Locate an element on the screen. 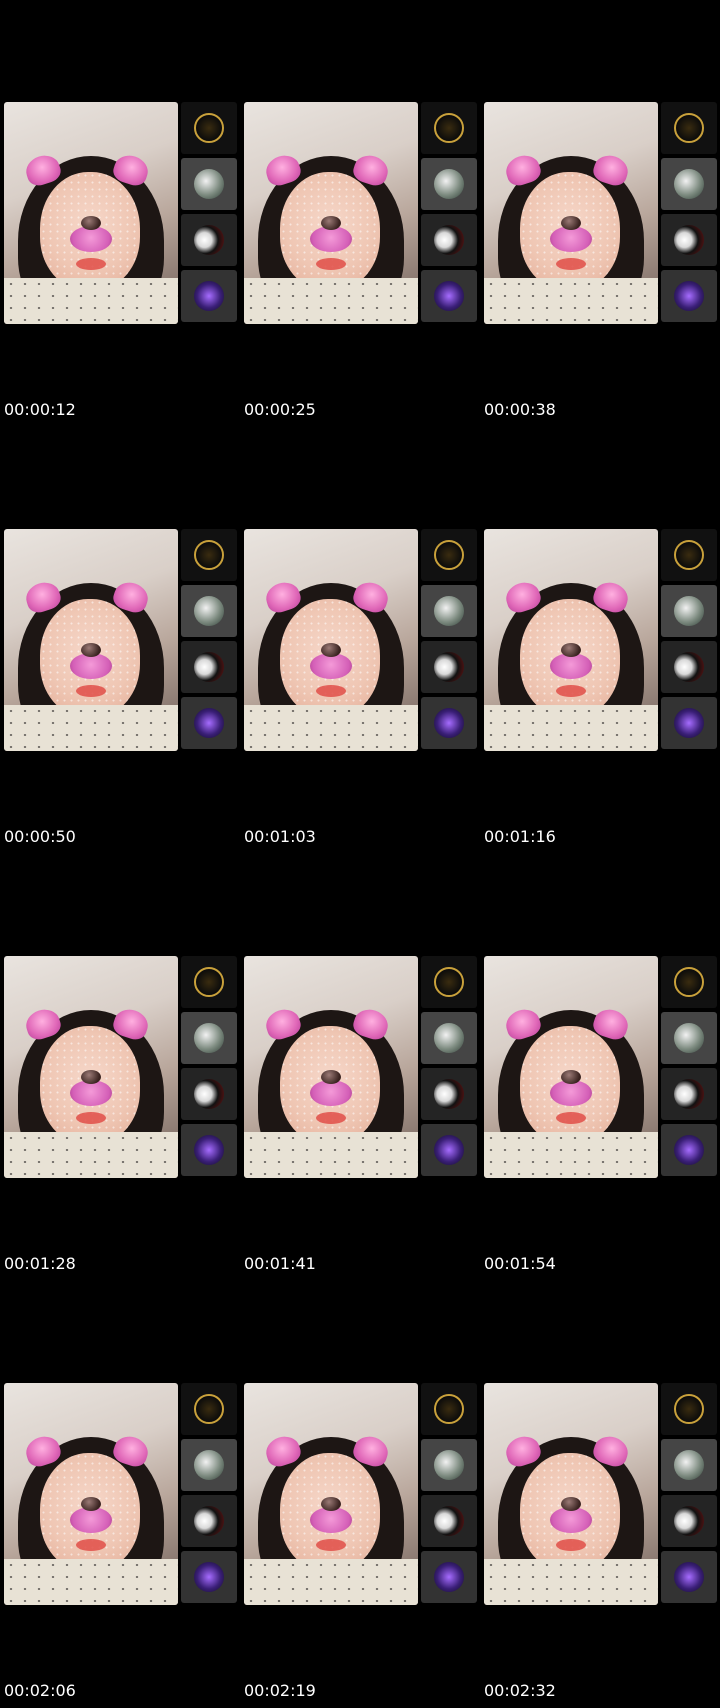 The image size is (720, 1708). video-thumbnail-tile: 00:00:12 is located at coordinates (120, 213).